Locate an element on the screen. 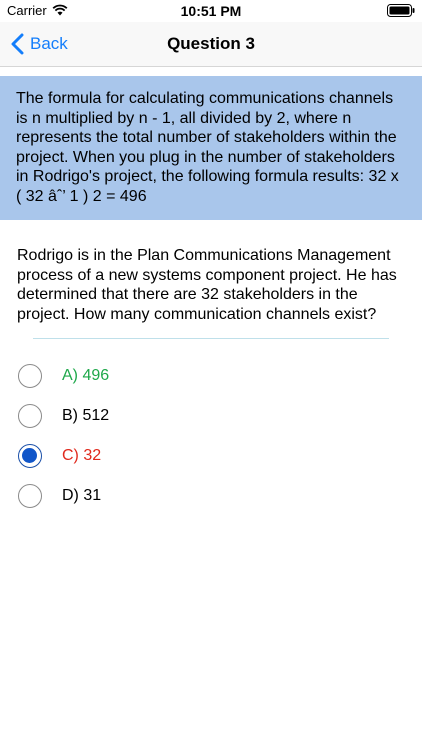 The height and width of the screenshot is (750, 422). status-bar: Carrier 10:51 PM is located at coordinates (211, 11).